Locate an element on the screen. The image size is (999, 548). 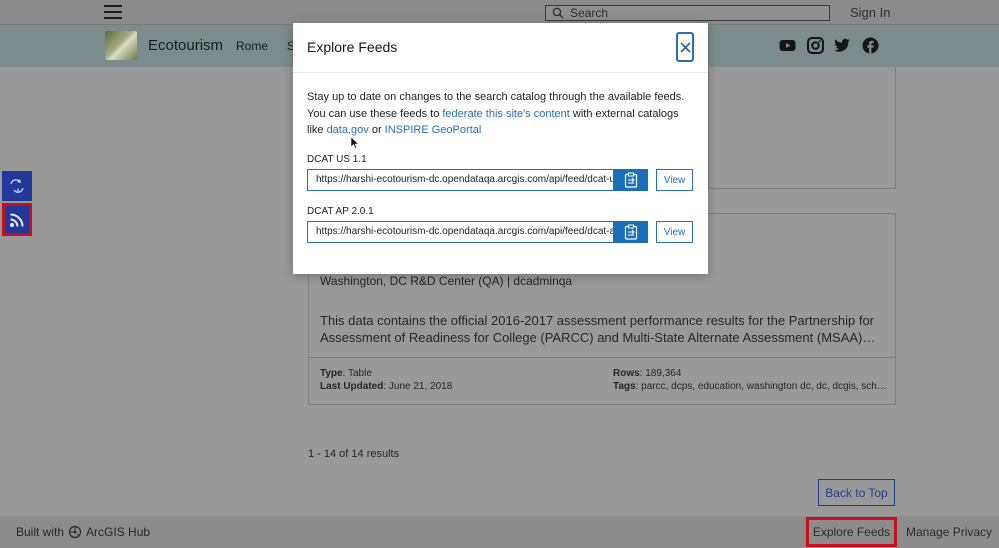
rss-icon is located at coordinates (17, 220).